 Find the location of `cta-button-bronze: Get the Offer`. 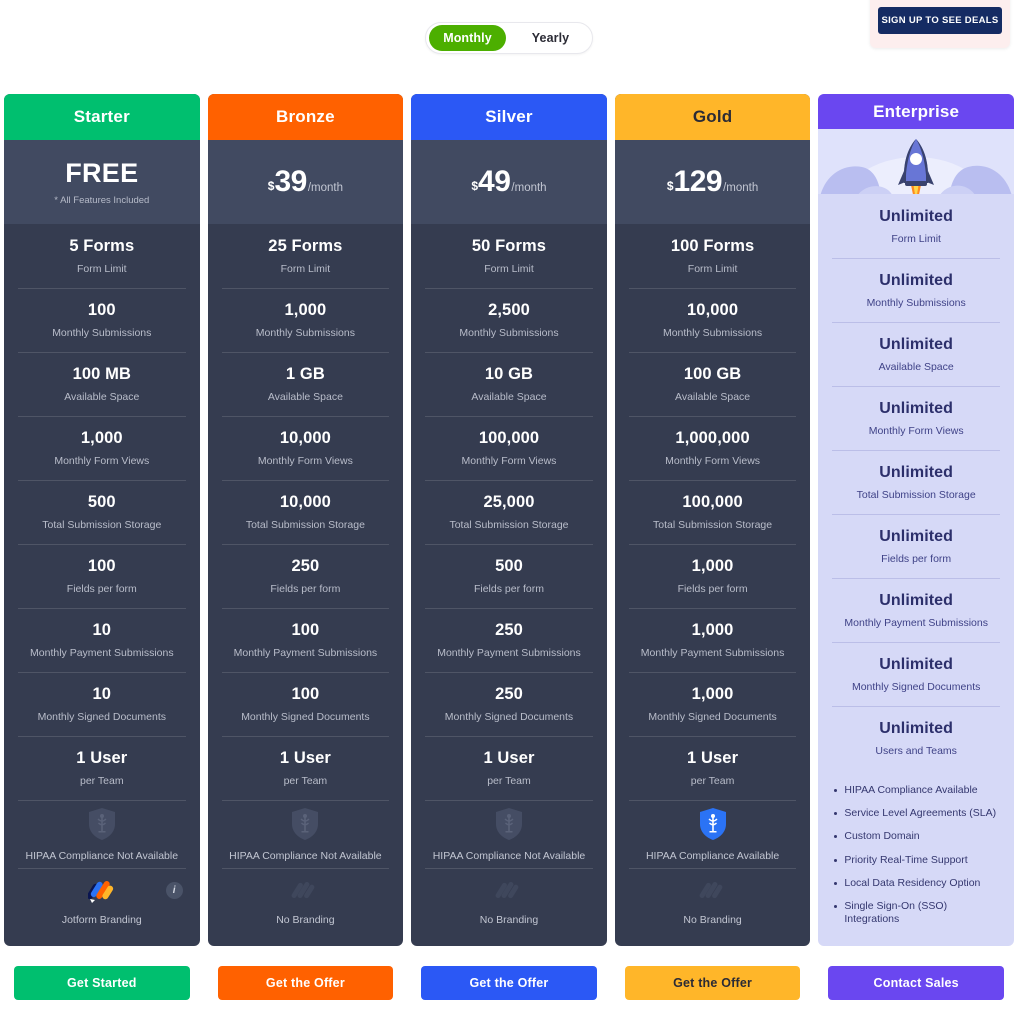

cta-button-bronze: Get the Offer is located at coordinates (305, 983).